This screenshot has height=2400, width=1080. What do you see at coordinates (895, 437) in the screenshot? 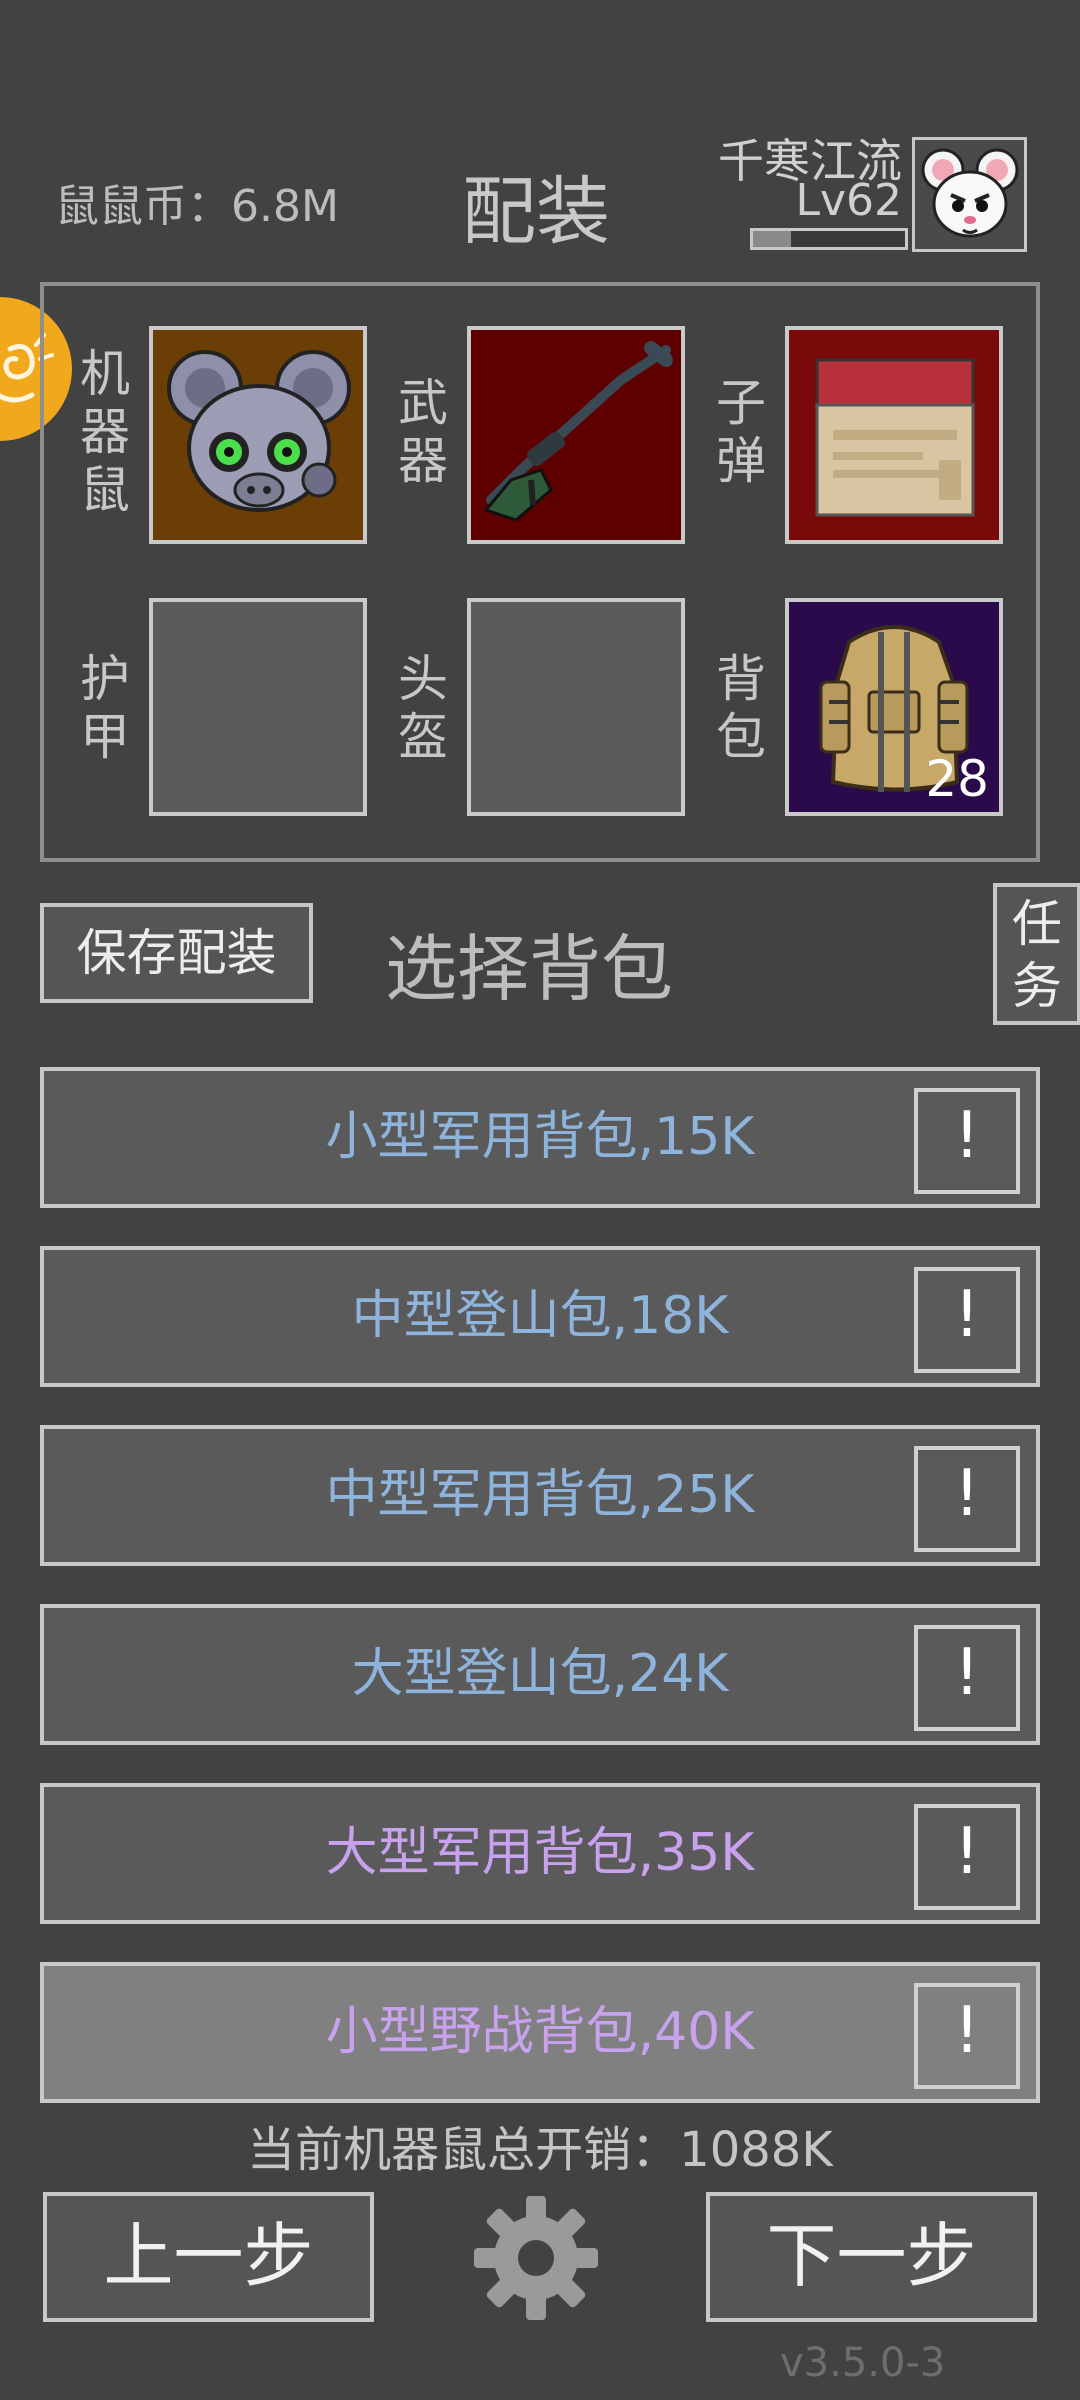
I see `ammo-box-icon` at bounding box center [895, 437].